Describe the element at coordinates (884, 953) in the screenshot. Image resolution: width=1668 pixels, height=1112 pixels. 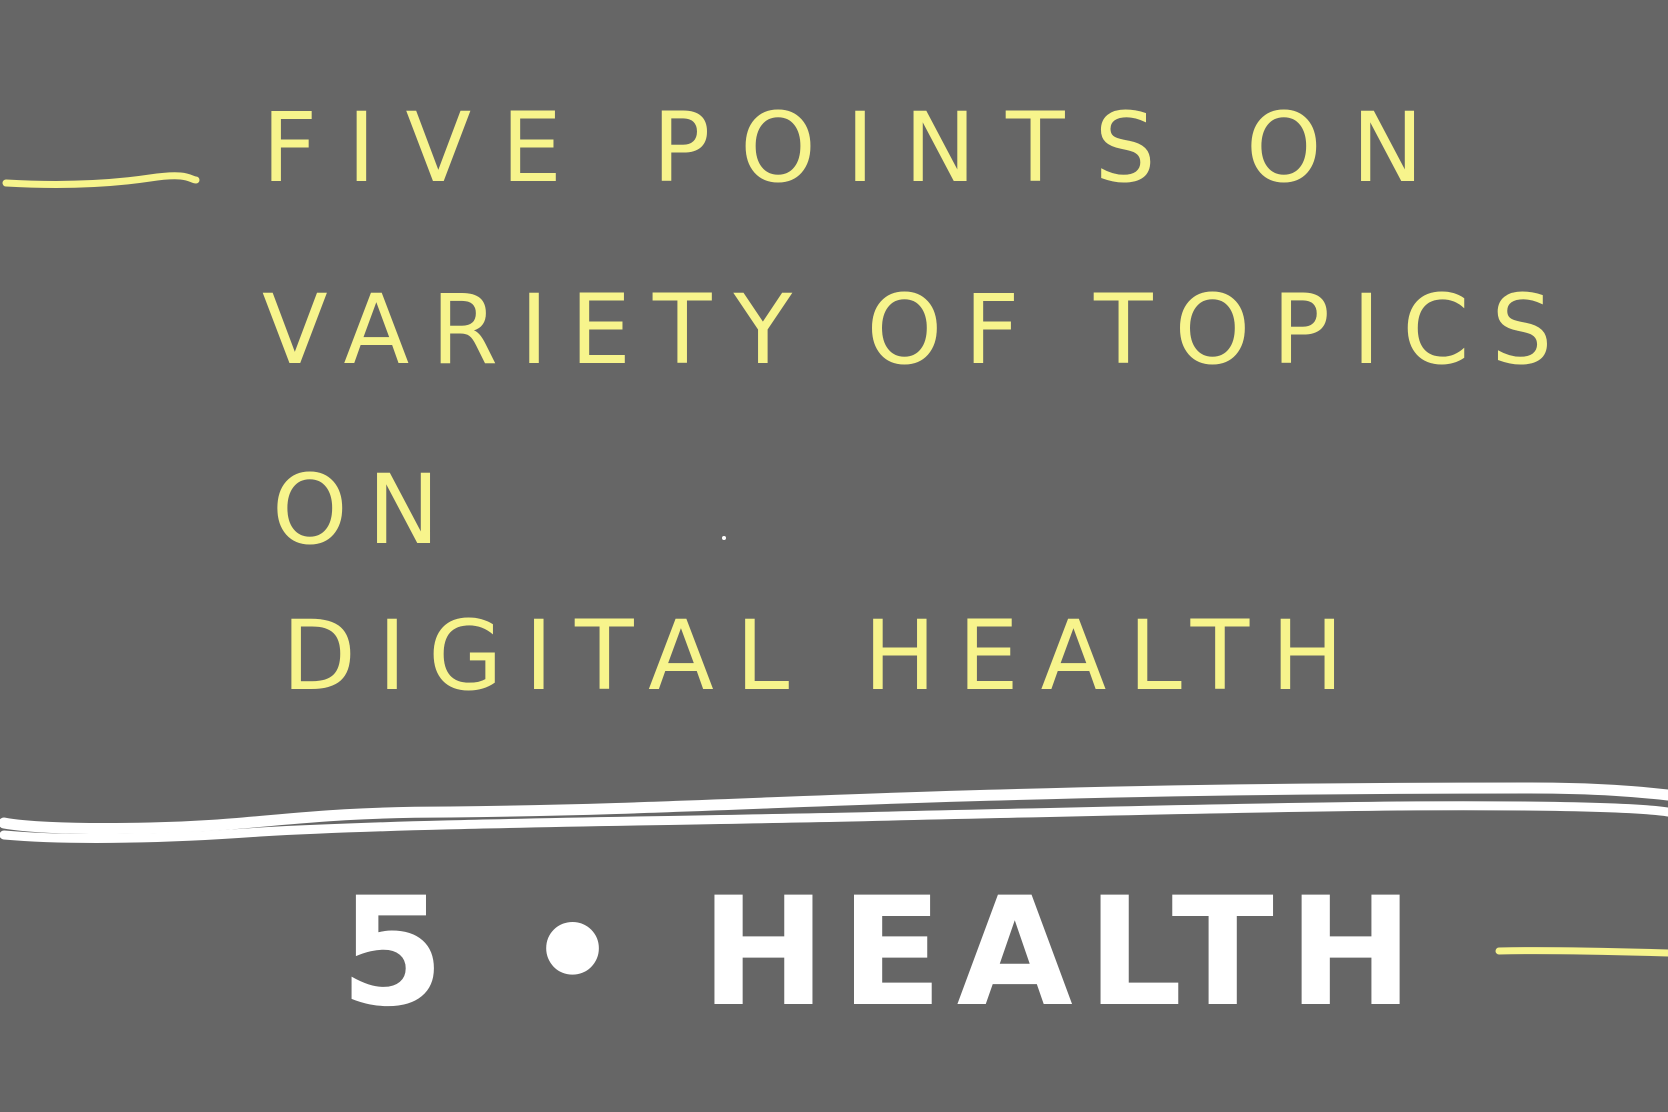
I see `section-heading: 5 • HEALTH` at that location.